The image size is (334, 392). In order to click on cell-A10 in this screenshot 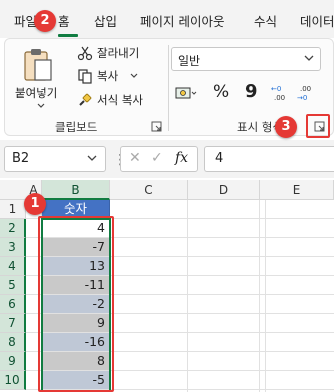, I will do `click(34, 380)`.